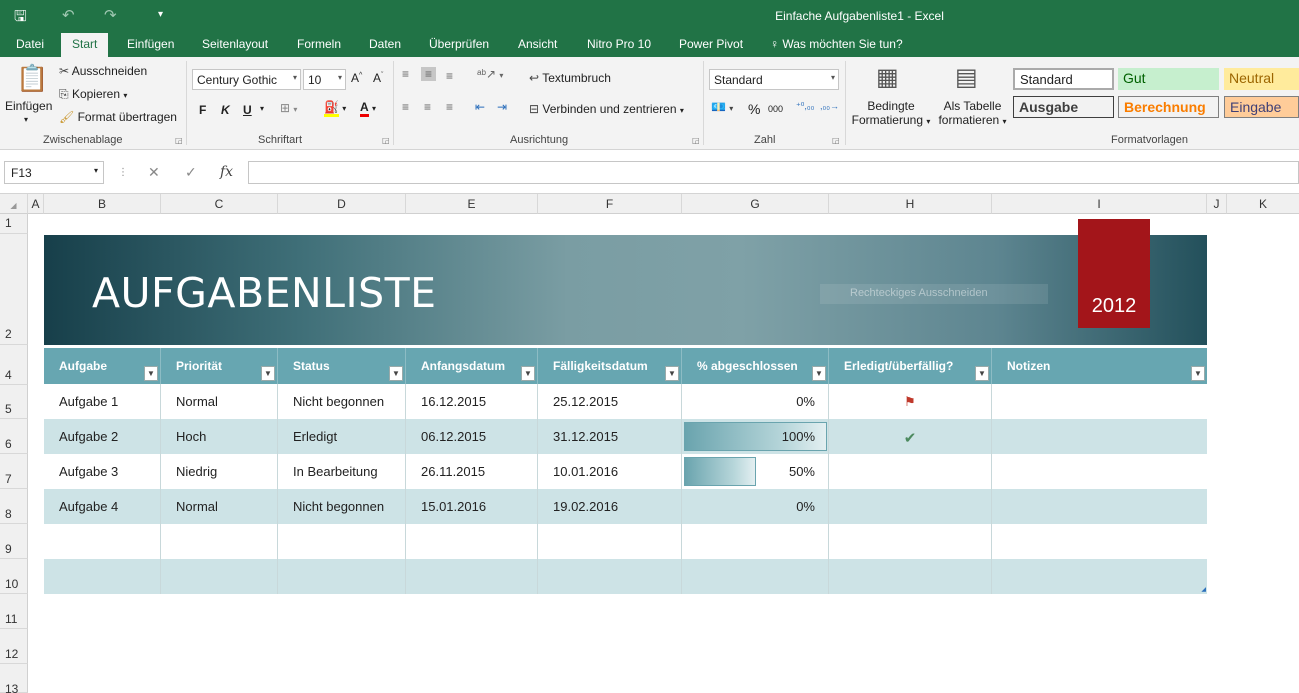 The image size is (1299, 693). Describe the element at coordinates (775, 109) in the screenshot. I see `thousands-button: 000` at that location.